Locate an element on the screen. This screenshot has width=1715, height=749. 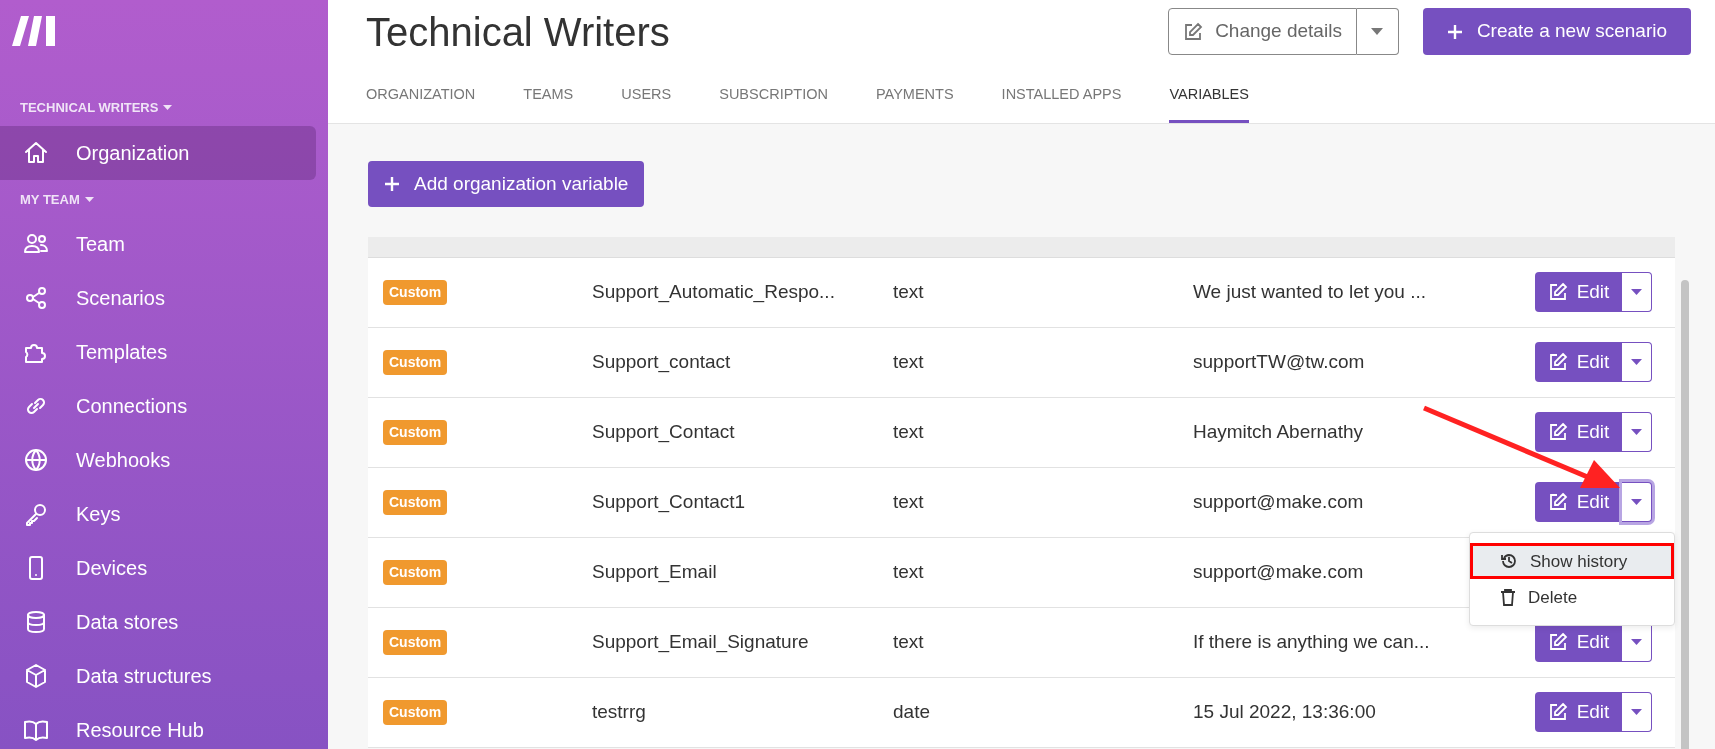
tab: ORGANIZATION is located at coordinates (421, 103).